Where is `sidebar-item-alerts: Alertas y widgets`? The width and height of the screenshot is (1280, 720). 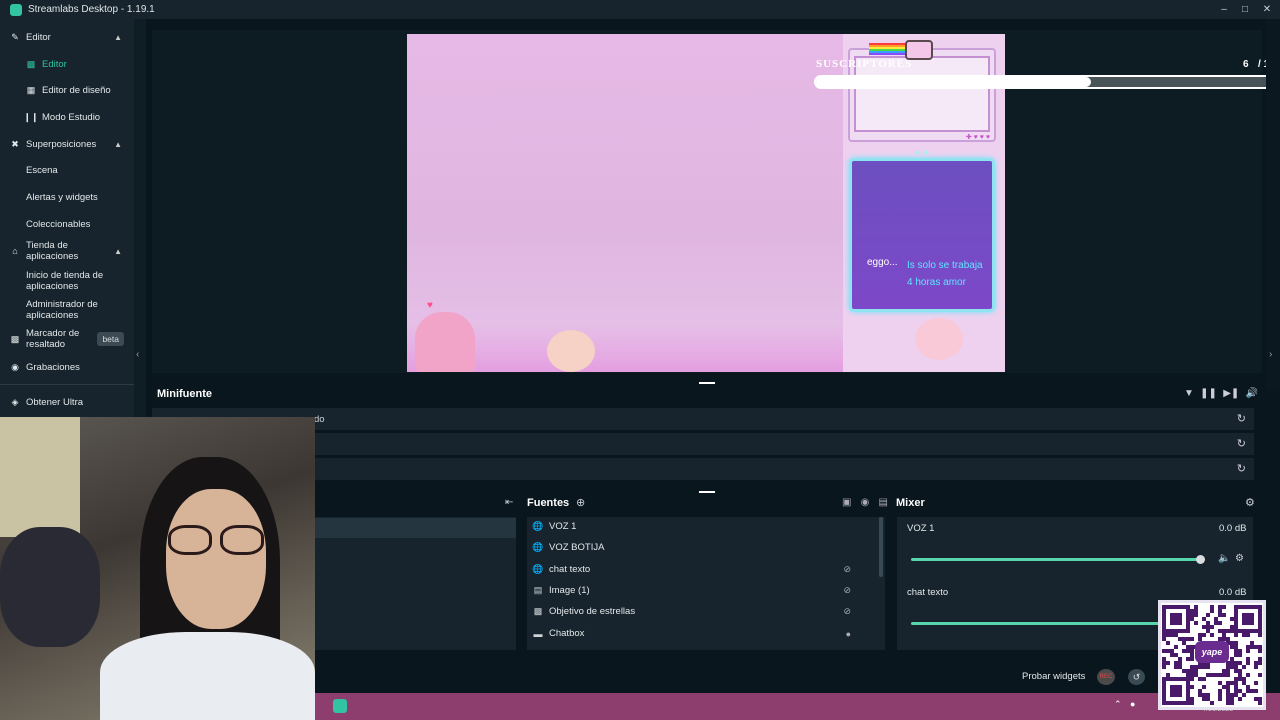 sidebar-item-alerts: Alertas y widgets is located at coordinates (67, 197).